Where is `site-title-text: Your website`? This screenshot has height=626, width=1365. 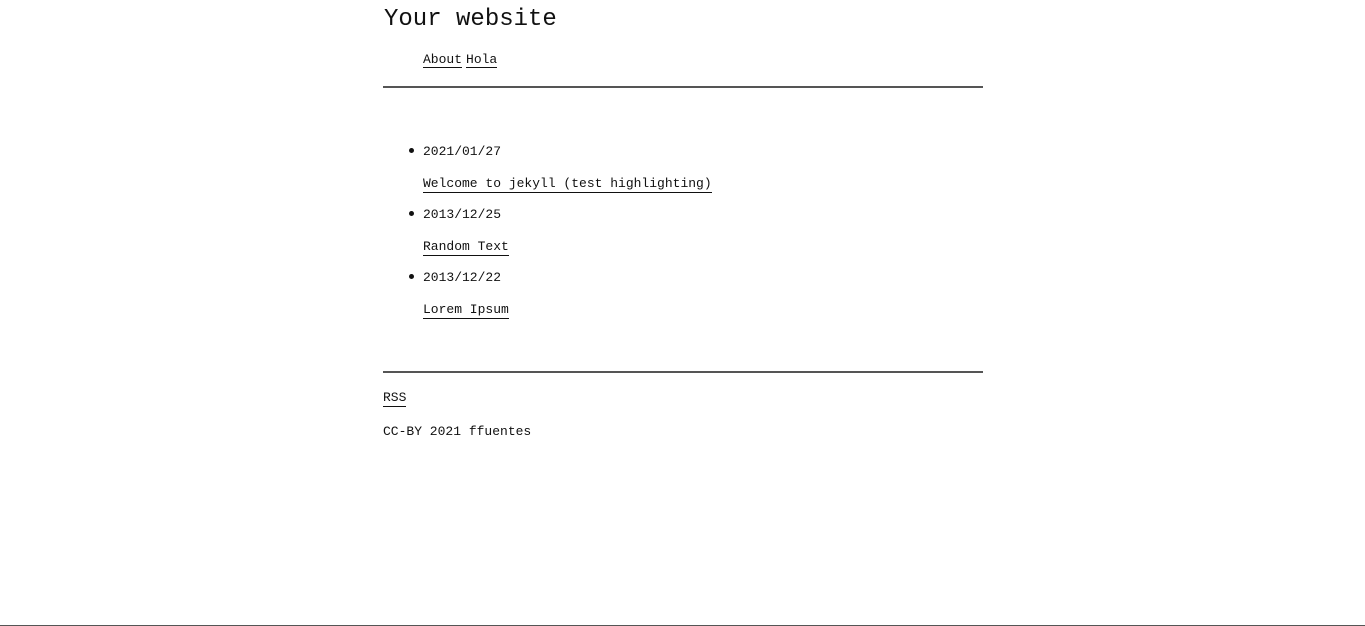 site-title-text: Your website is located at coordinates (470, 19).